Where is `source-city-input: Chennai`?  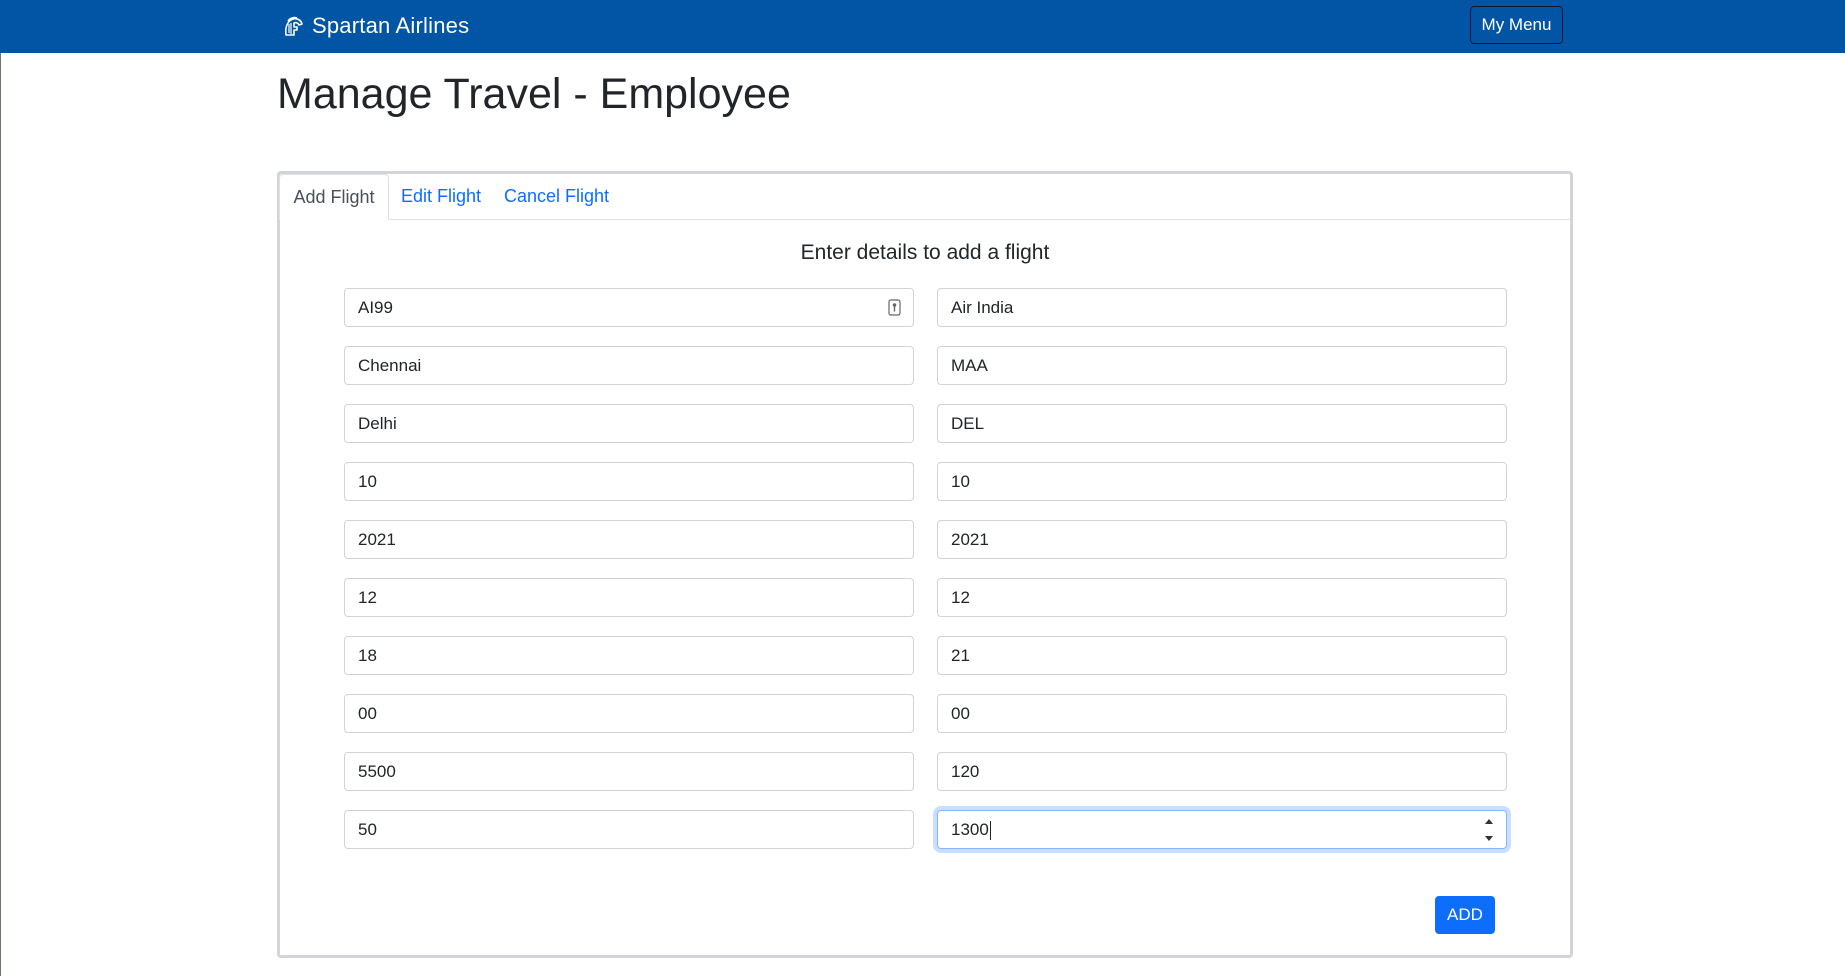 source-city-input: Chennai is located at coordinates (629, 365).